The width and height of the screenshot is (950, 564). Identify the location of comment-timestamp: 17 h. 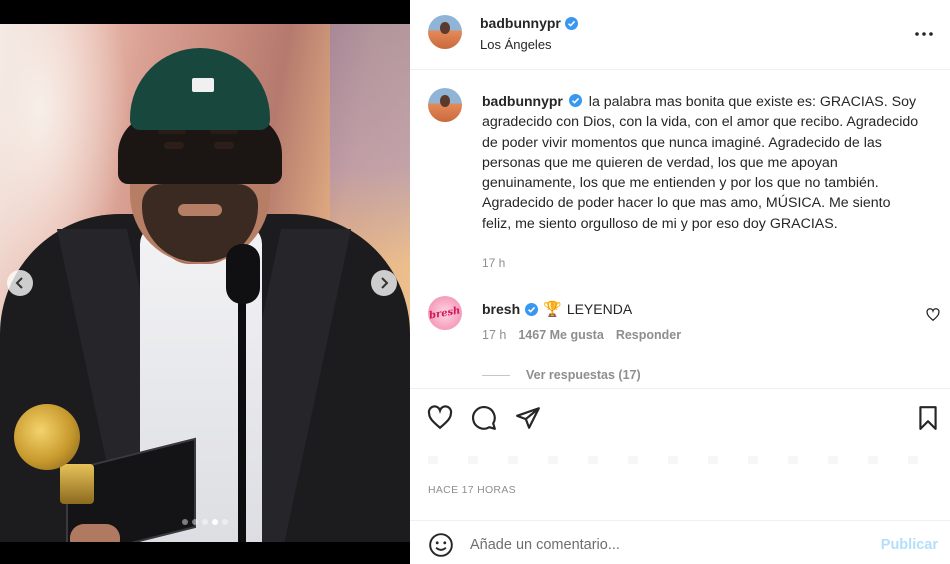
(494, 335).